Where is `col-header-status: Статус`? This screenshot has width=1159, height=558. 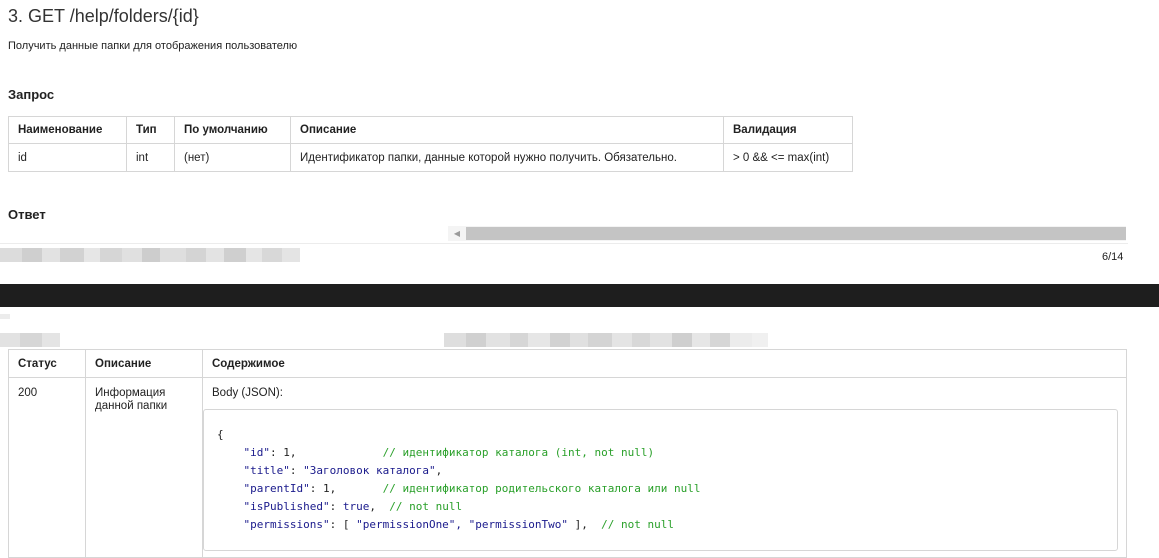
col-header-status: Статус is located at coordinates (47, 363).